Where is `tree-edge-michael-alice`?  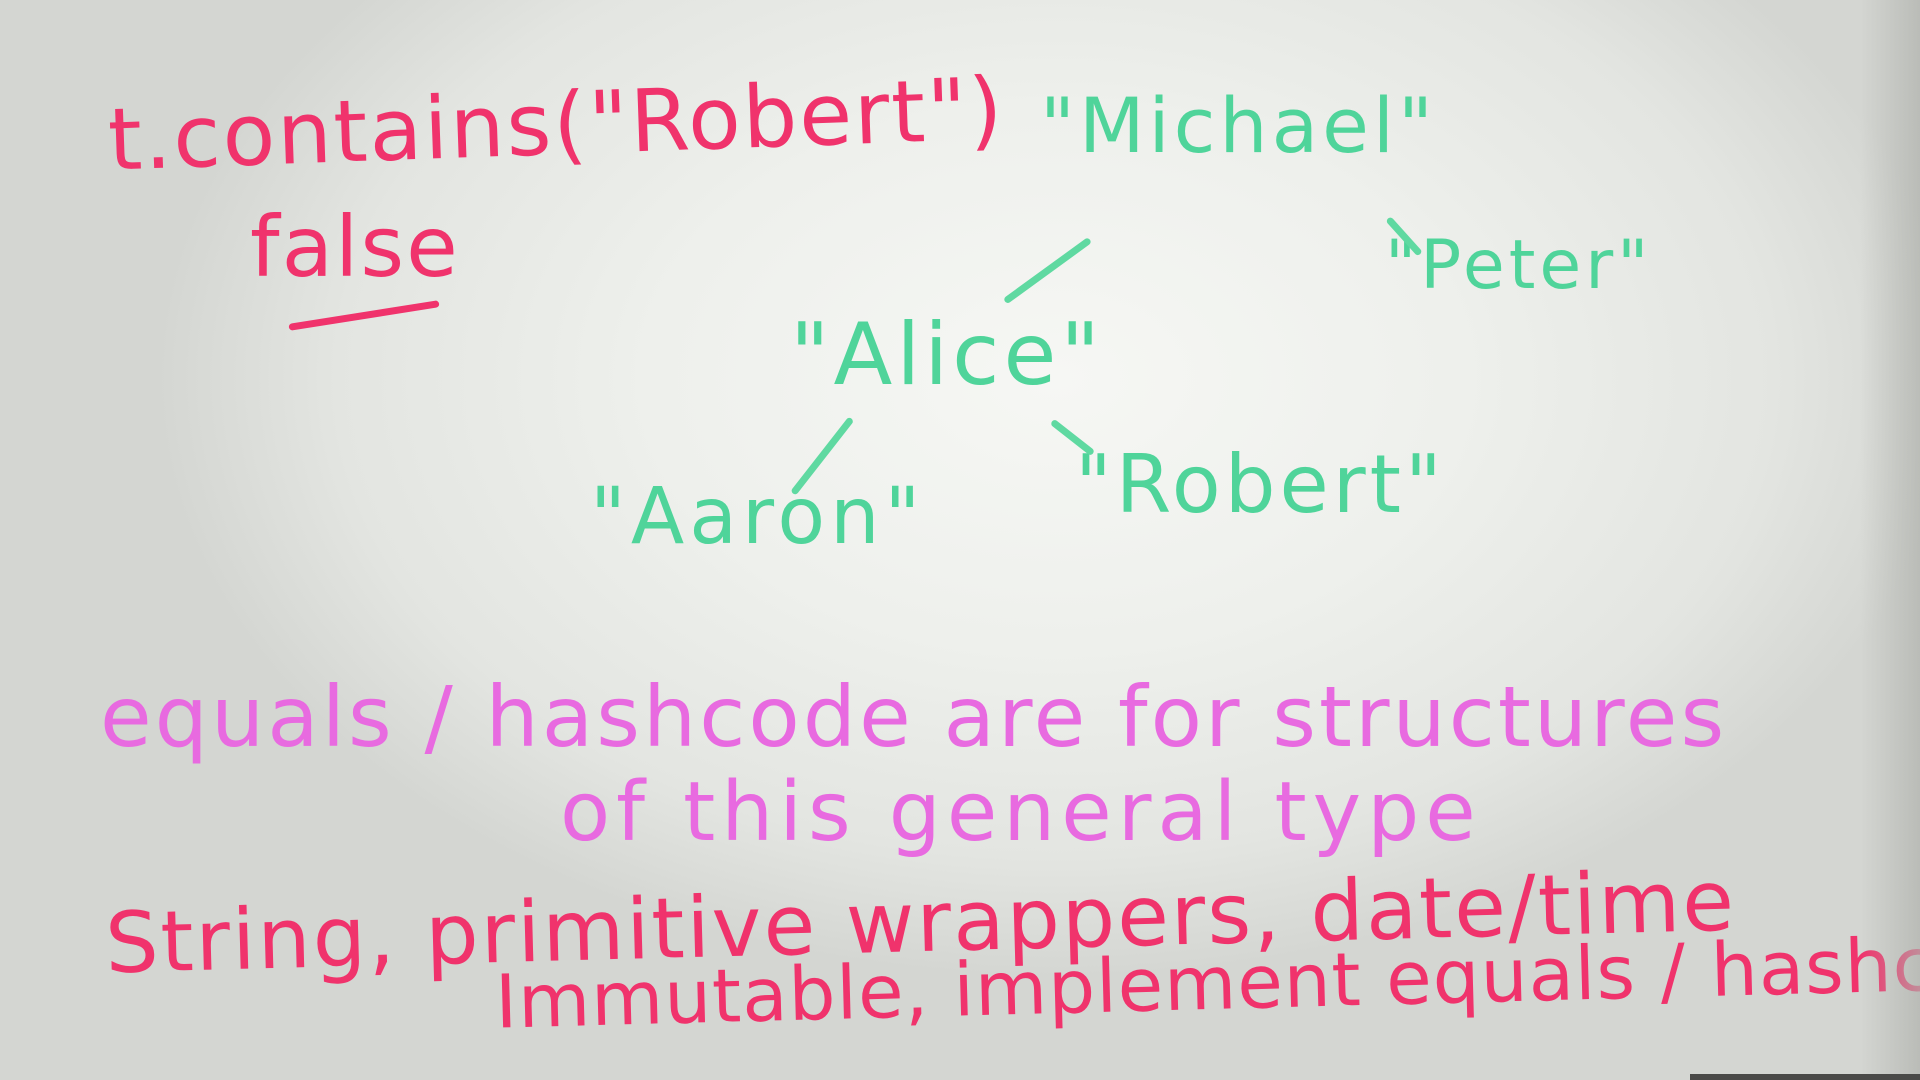 tree-edge-michael-alice is located at coordinates (1047, 270).